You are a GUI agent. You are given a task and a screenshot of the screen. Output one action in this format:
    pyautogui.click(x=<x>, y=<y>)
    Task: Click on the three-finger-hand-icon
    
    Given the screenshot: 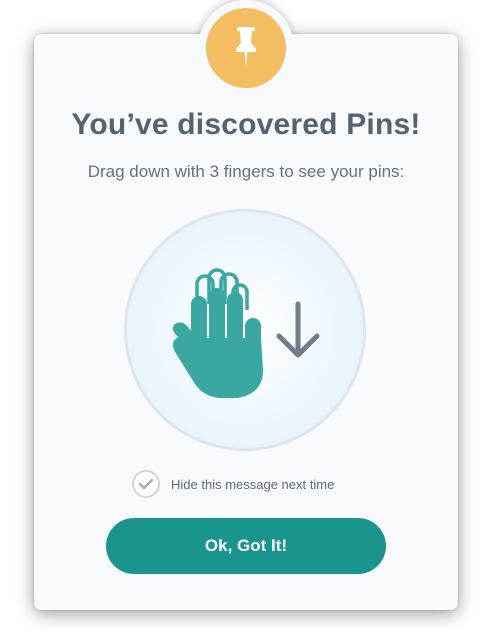 What is the action you would take?
    pyautogui.click(x=217, y=333)
    